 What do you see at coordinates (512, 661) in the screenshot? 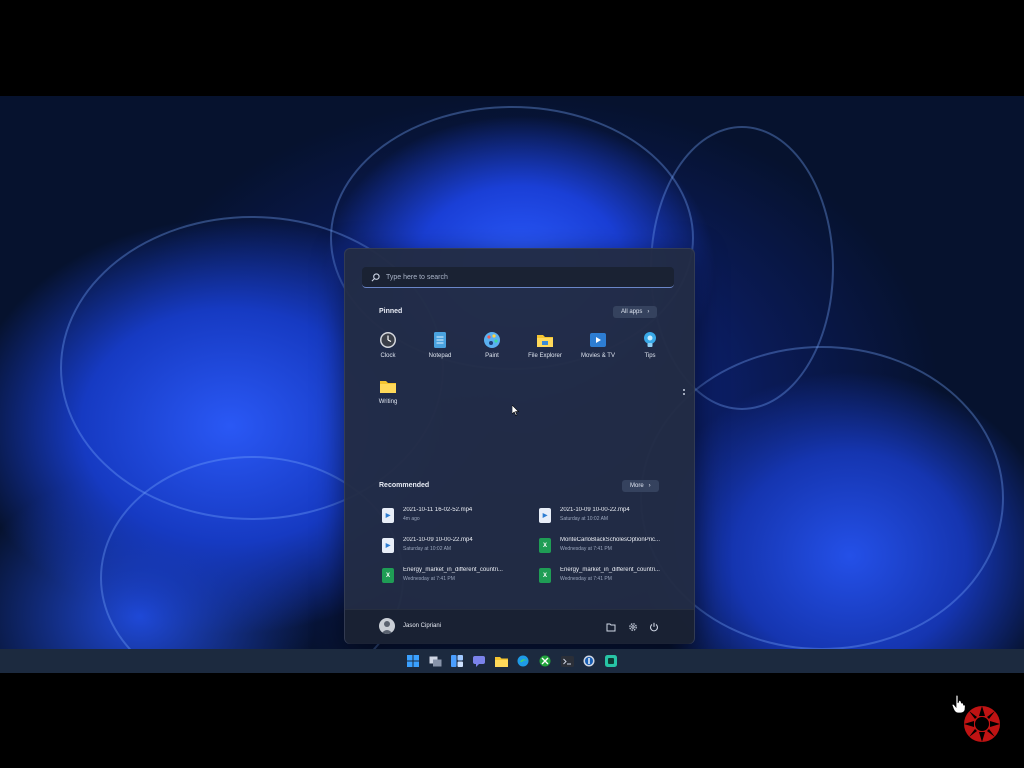
I see `taskbar` at bounding box center [512, 661].